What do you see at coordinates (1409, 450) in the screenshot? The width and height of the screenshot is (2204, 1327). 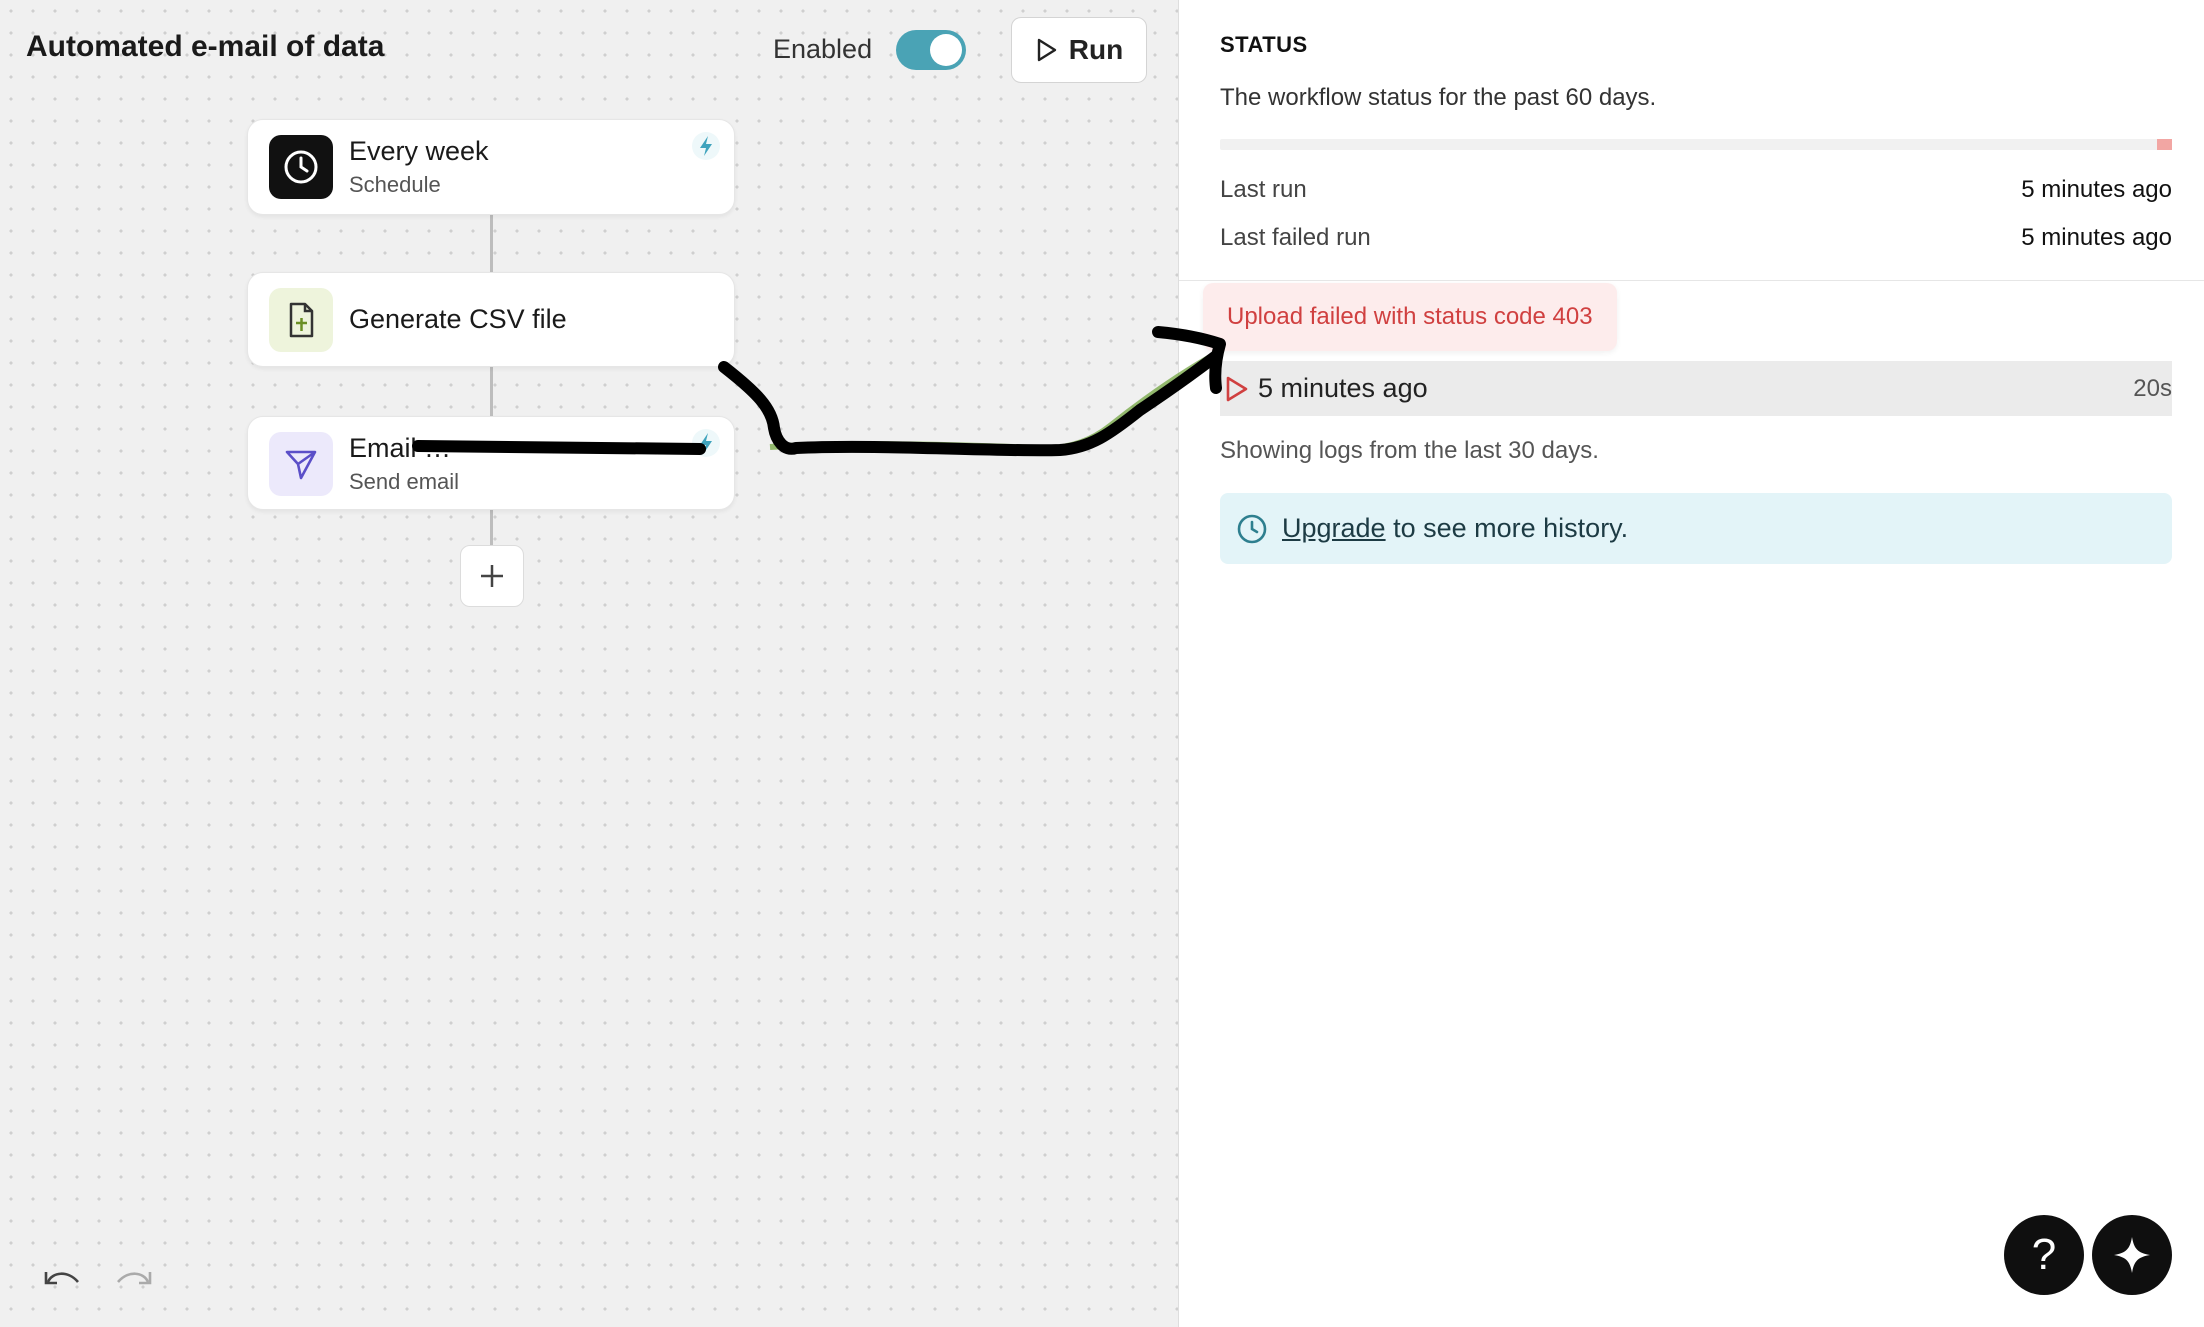 I see `showing-logs-text: Showing logs from the last 30 days.` at bounding box center [1409, 450].